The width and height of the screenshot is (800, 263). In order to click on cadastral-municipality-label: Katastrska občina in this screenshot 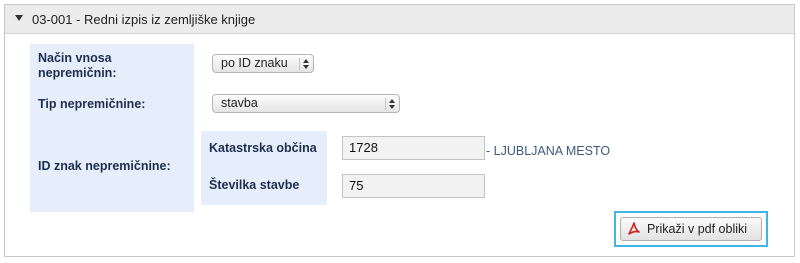, I will do `click(264, 150)`.